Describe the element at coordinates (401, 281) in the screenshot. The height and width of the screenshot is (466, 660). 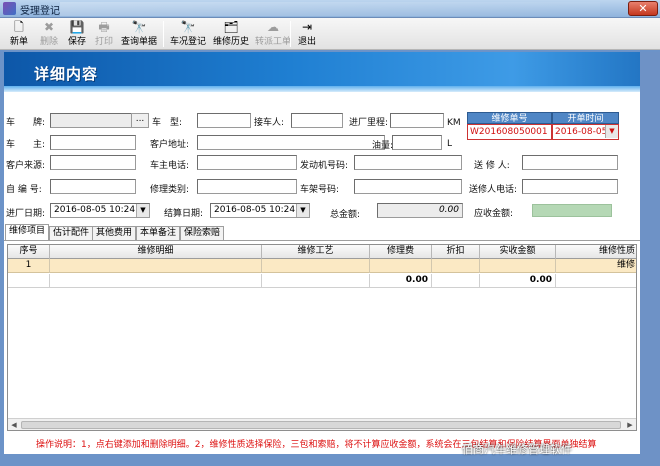
I see `summary-repair-fee: 0.00` at that location.